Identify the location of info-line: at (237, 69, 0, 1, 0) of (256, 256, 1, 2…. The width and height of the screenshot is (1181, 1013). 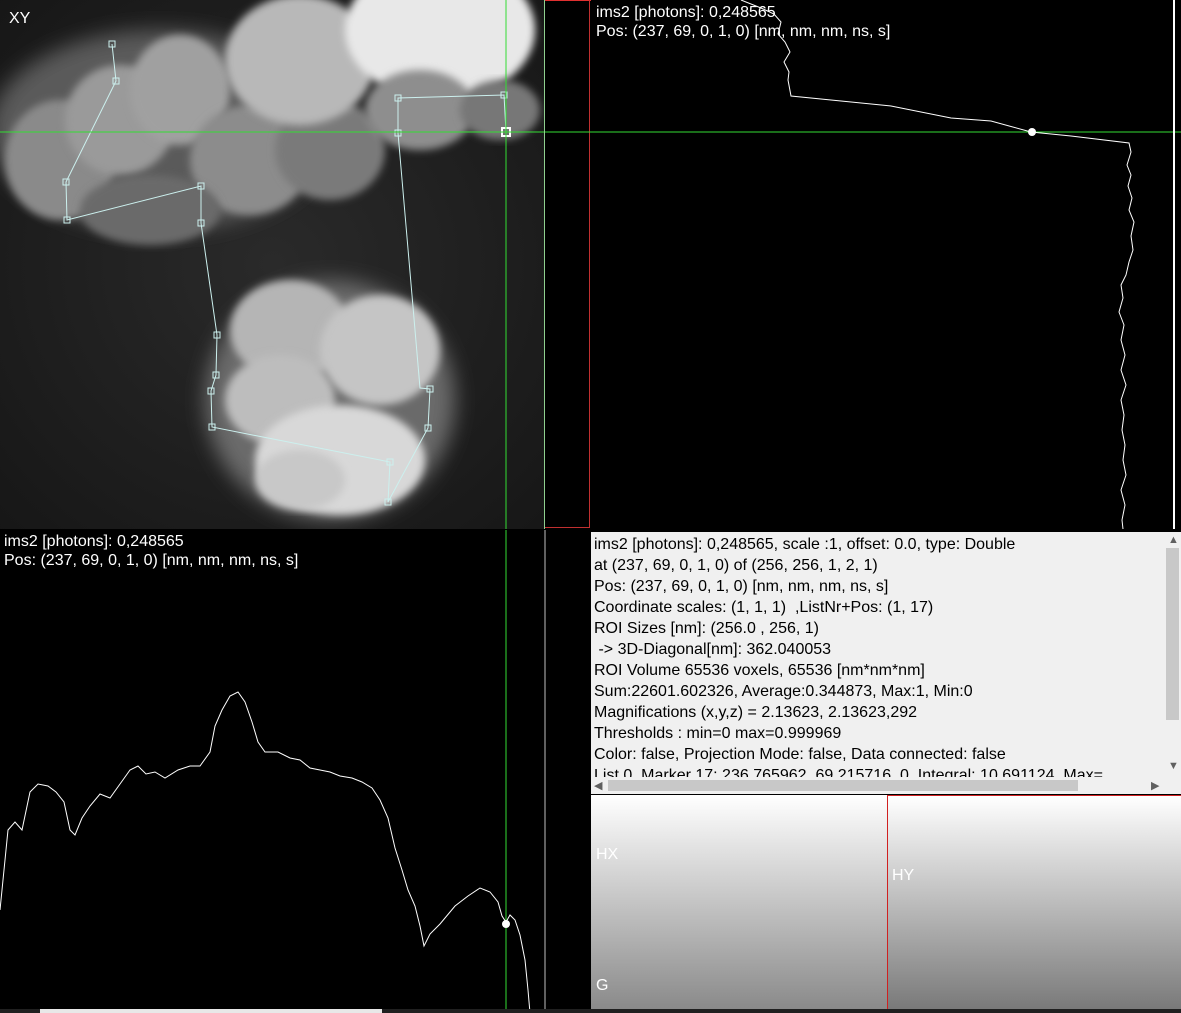
(736, 565).